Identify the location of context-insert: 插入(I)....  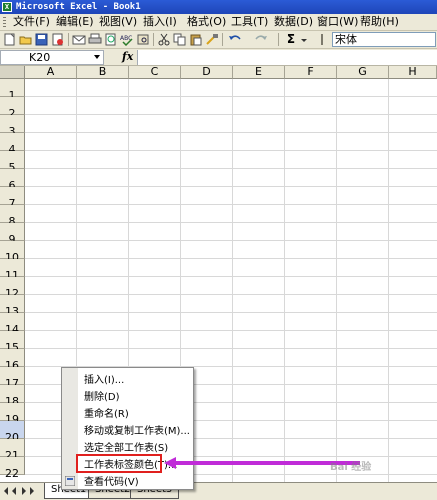
(104, 380).